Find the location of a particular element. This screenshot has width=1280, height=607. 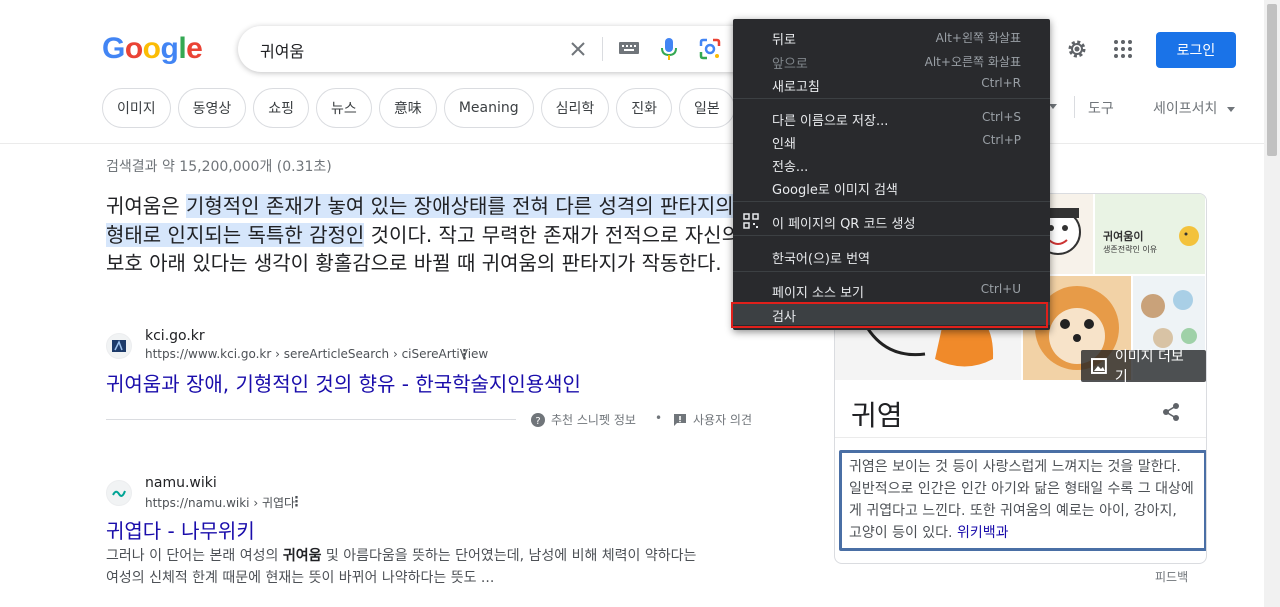

snippet-text-start: 귀여움은 is located at coordinates (146, 206).